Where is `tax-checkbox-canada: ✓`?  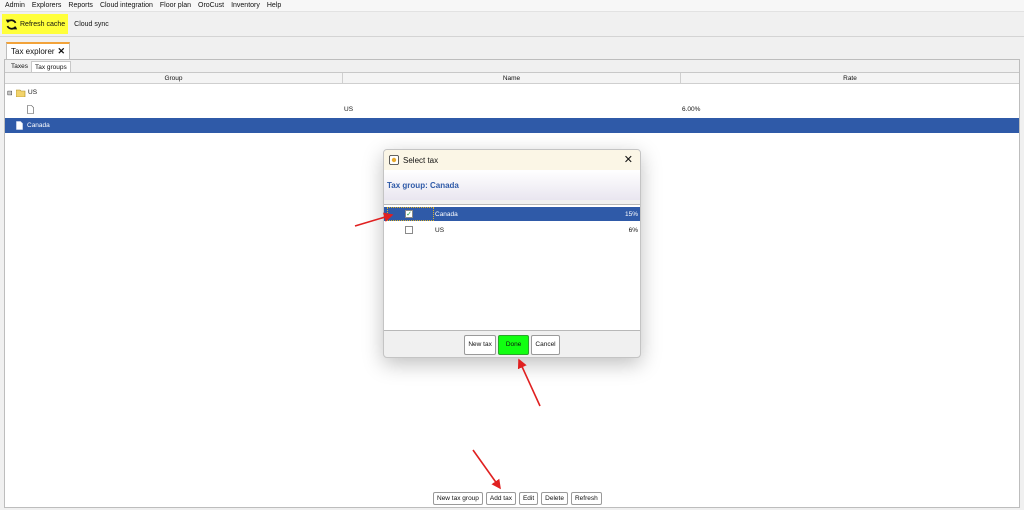
tax-checkbox-canada: ✓ is located at coordinates (409, 214).